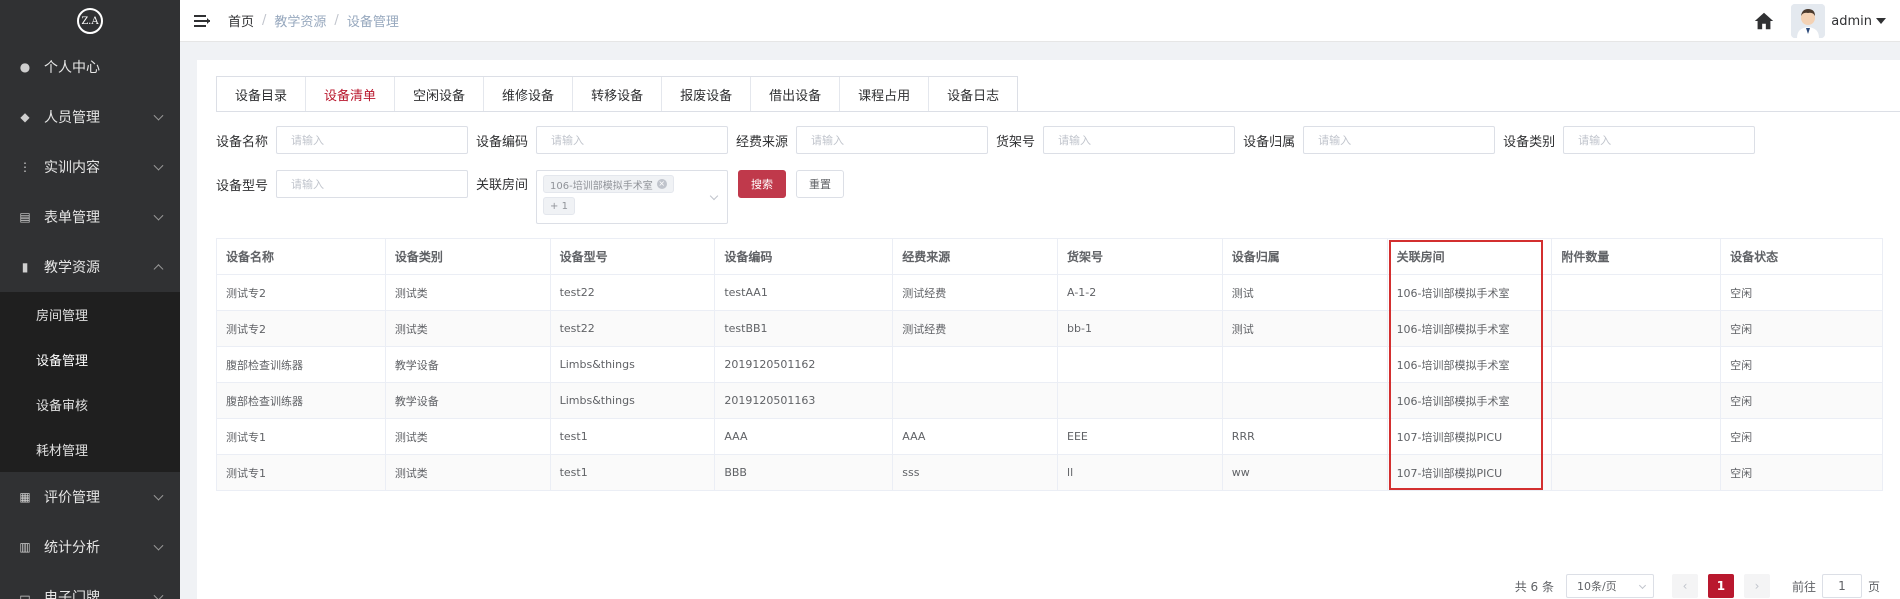 This screenshot has width=1900, height=599. I want to click on sidebar-item-4: ▮ 教学资源, so click(90, 267).